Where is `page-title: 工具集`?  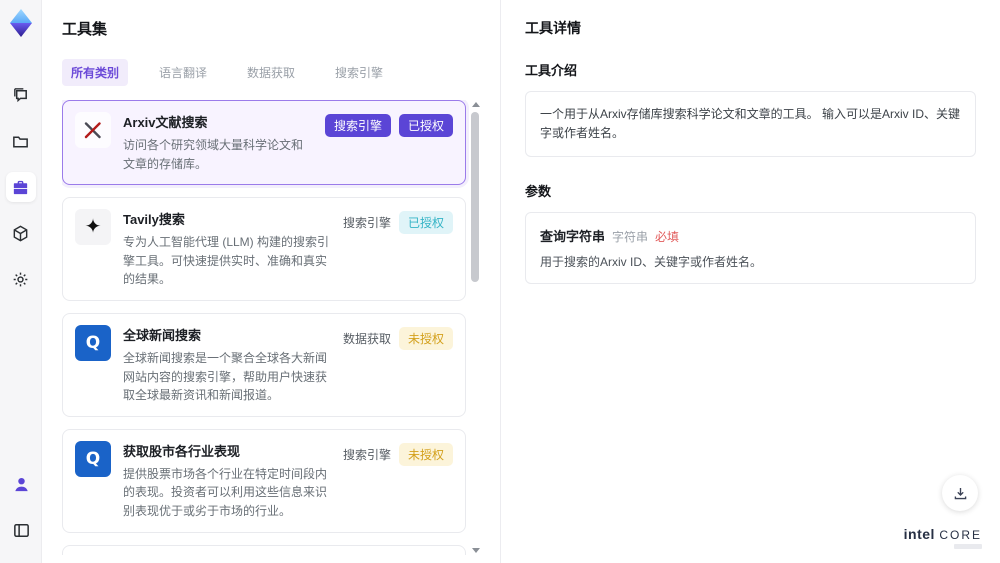 page-title: 工具集 is located at coordinates (85, 29).